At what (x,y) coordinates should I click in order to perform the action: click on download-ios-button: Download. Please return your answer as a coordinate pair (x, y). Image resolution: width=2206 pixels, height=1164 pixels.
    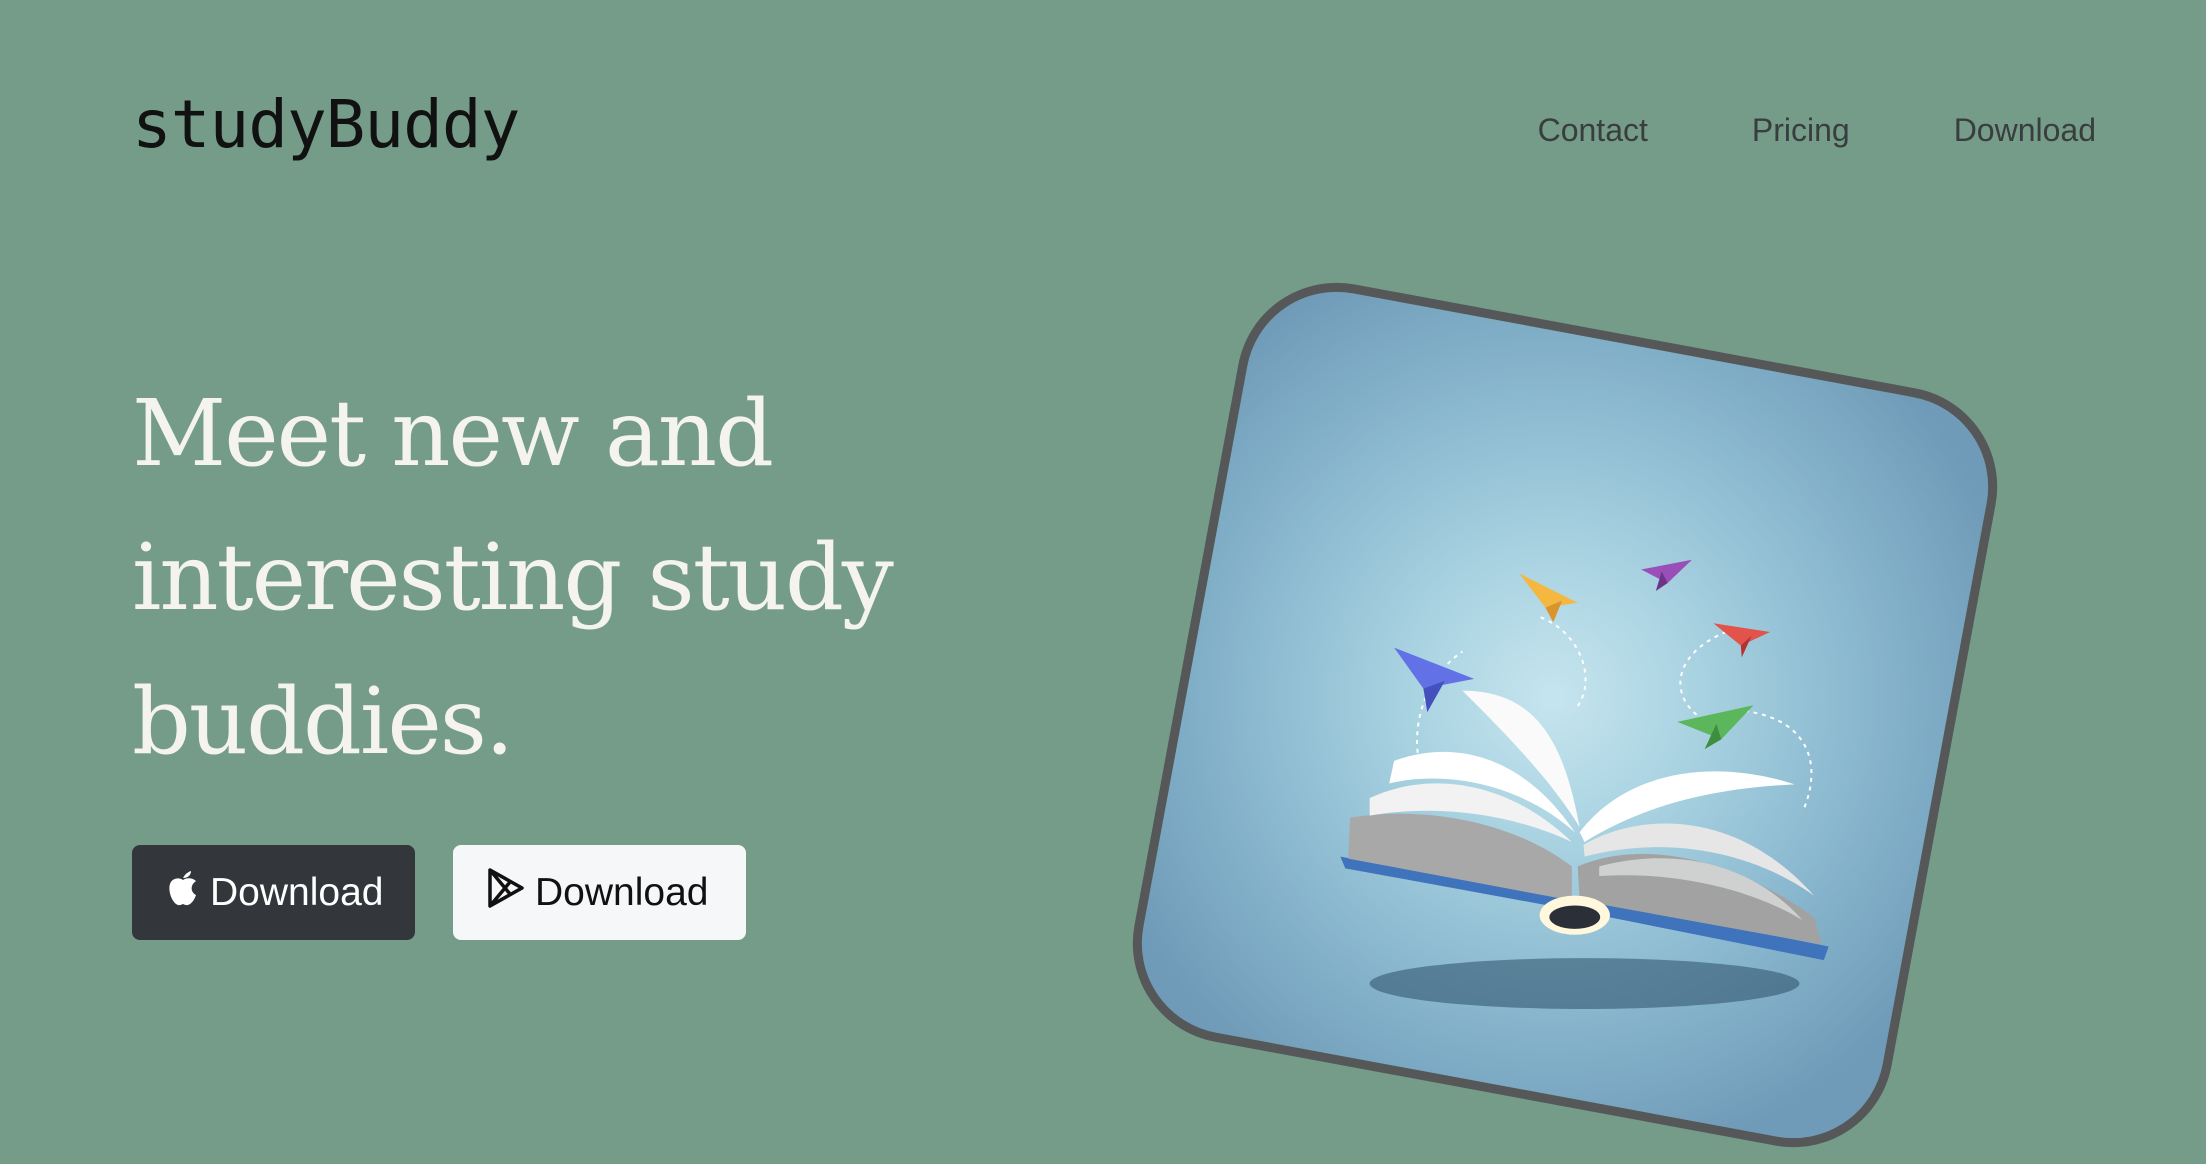
    Looking at the image, I should click on (273, 892).